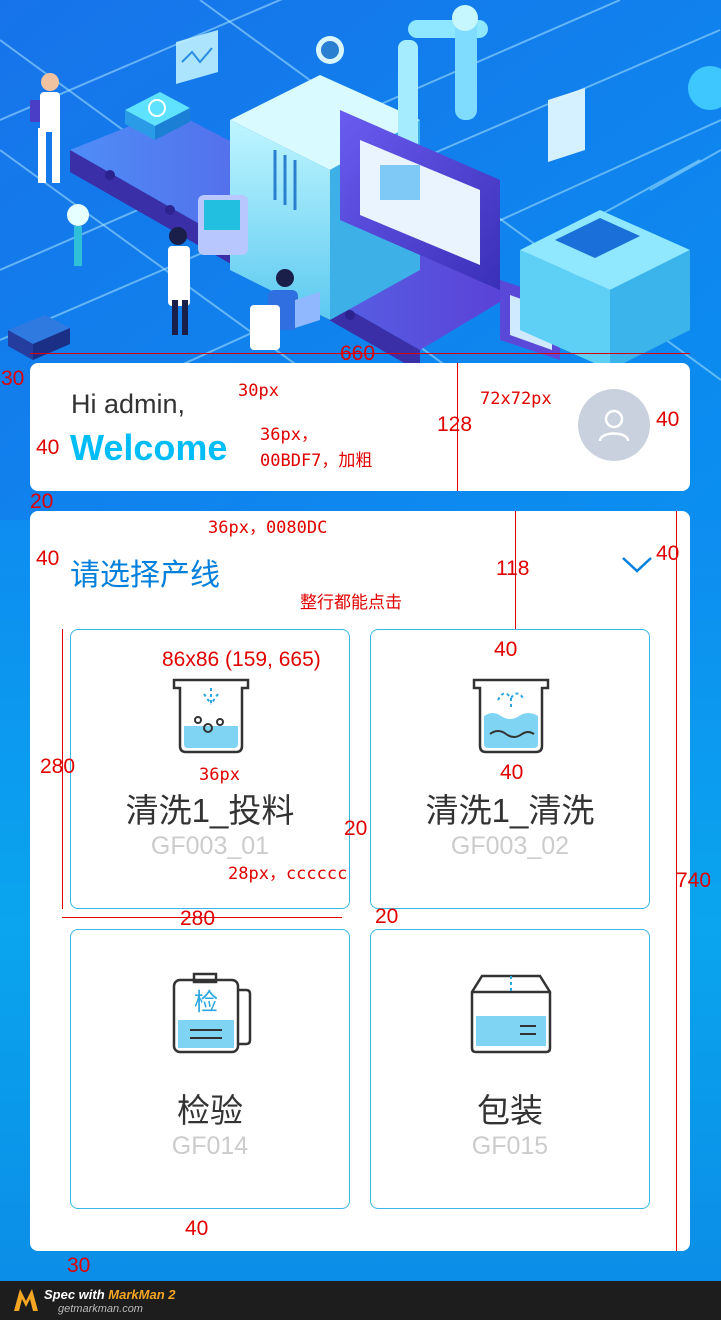  I want to click on spec-icon-top-40: 40, so click(506, 649).